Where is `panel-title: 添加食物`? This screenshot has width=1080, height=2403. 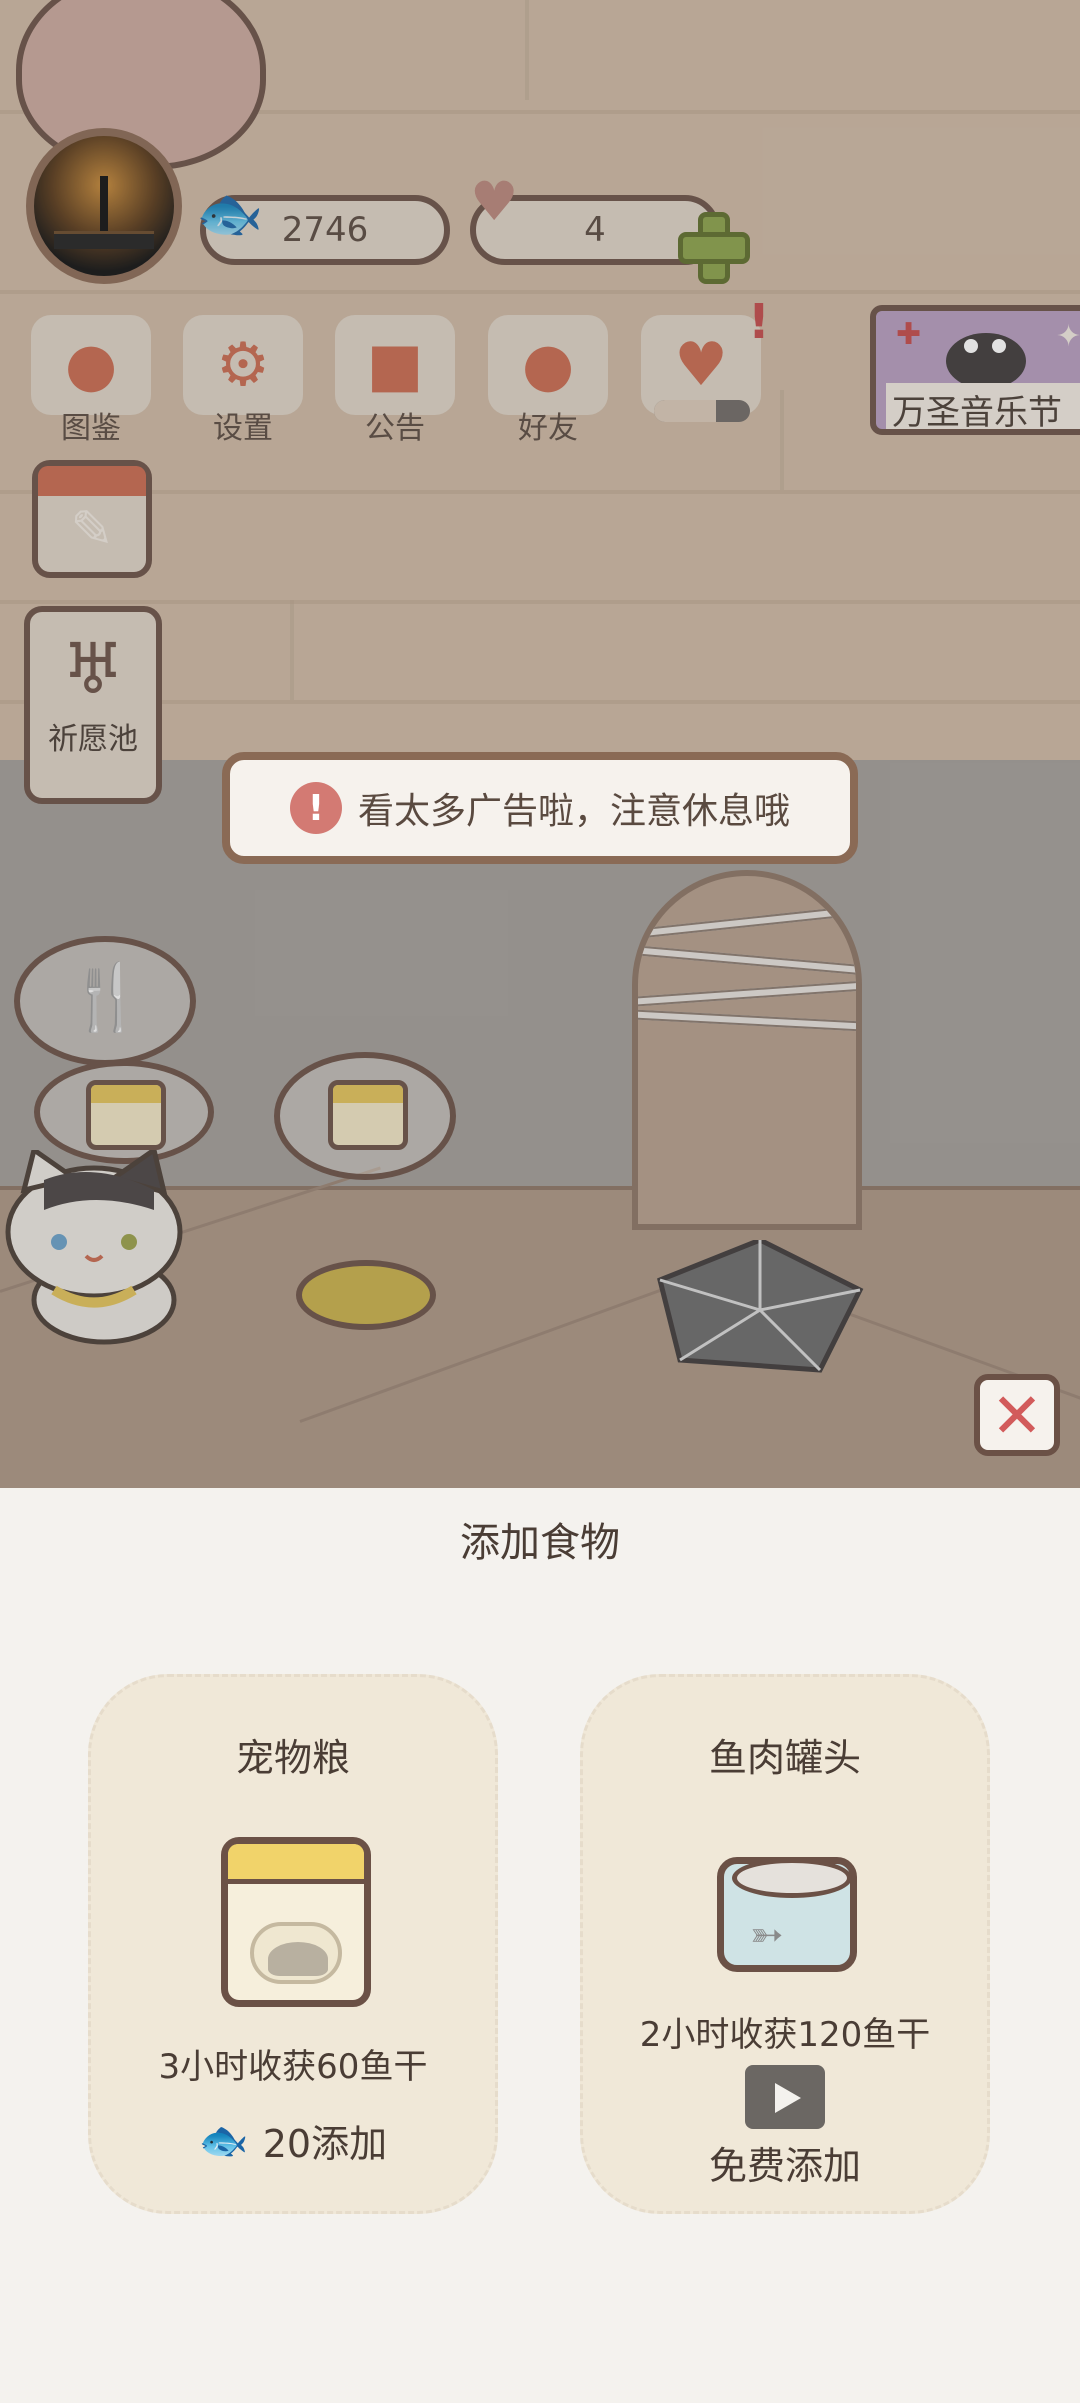
panel-title: 添加食物 is located at coordinates (540, 1543).